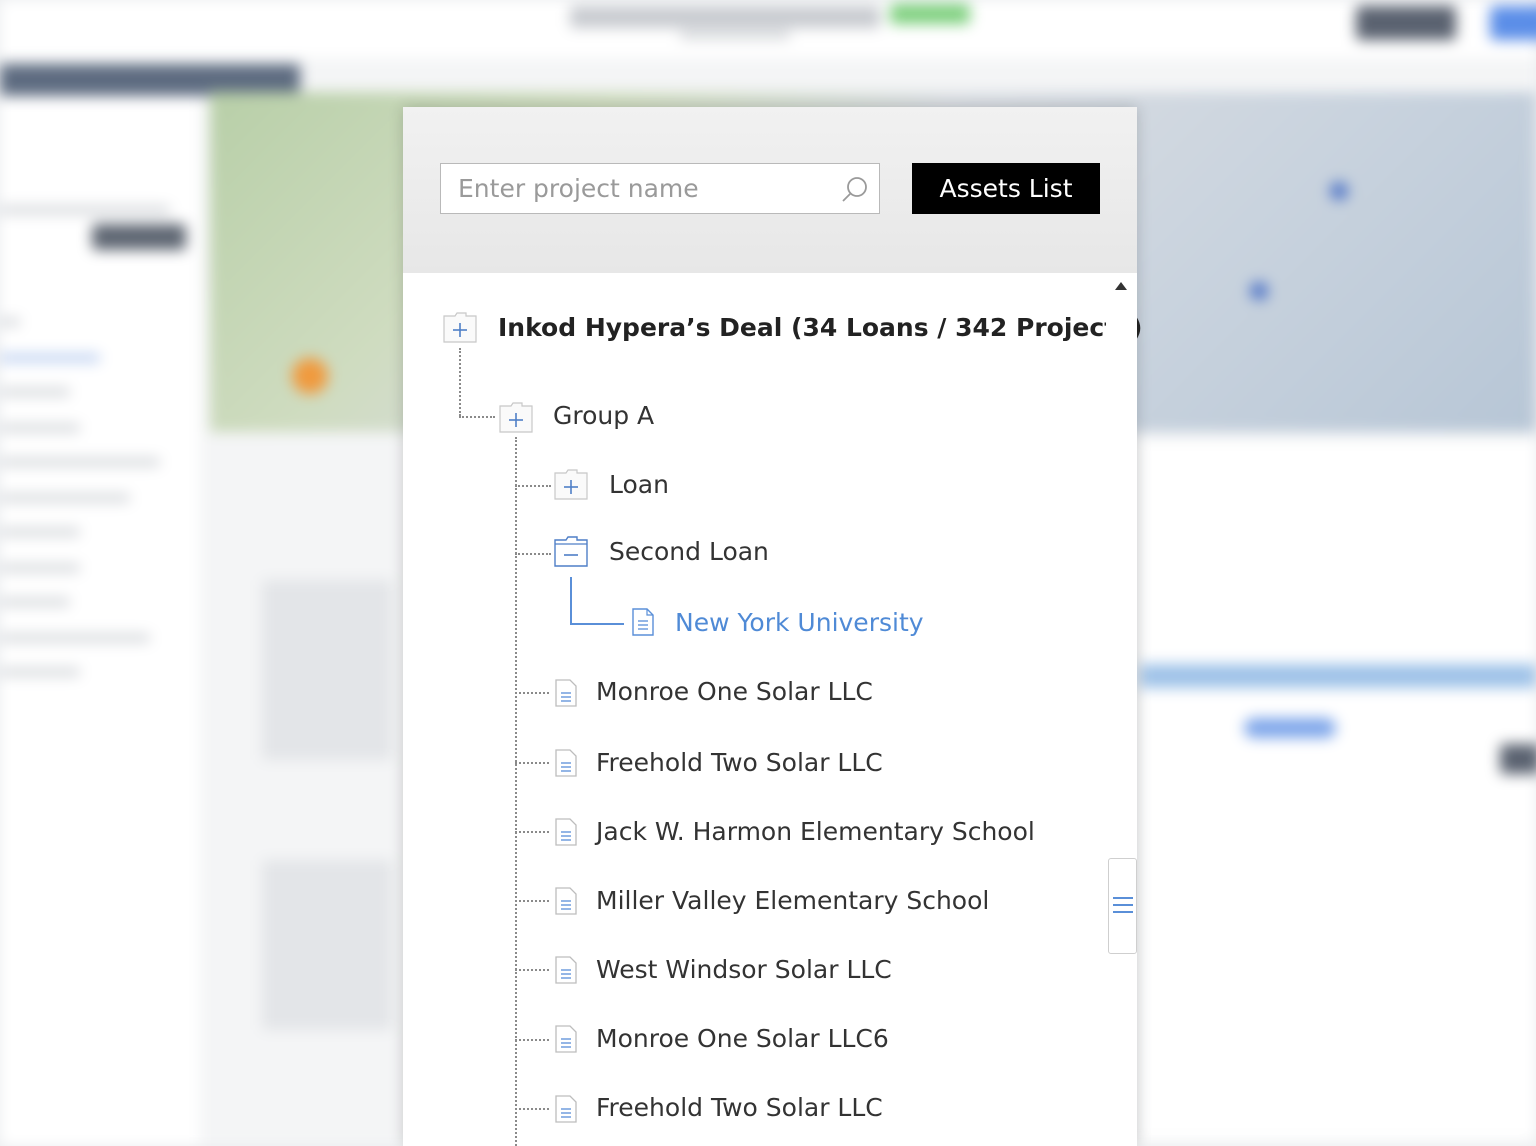 This screenshot has height=1146, width=1536. What do you see at coordinates (815, 832) in the screenshot?
I see `tree-project-item: Jack W. Harmon Elementary School` at bounding box center [815, 832].